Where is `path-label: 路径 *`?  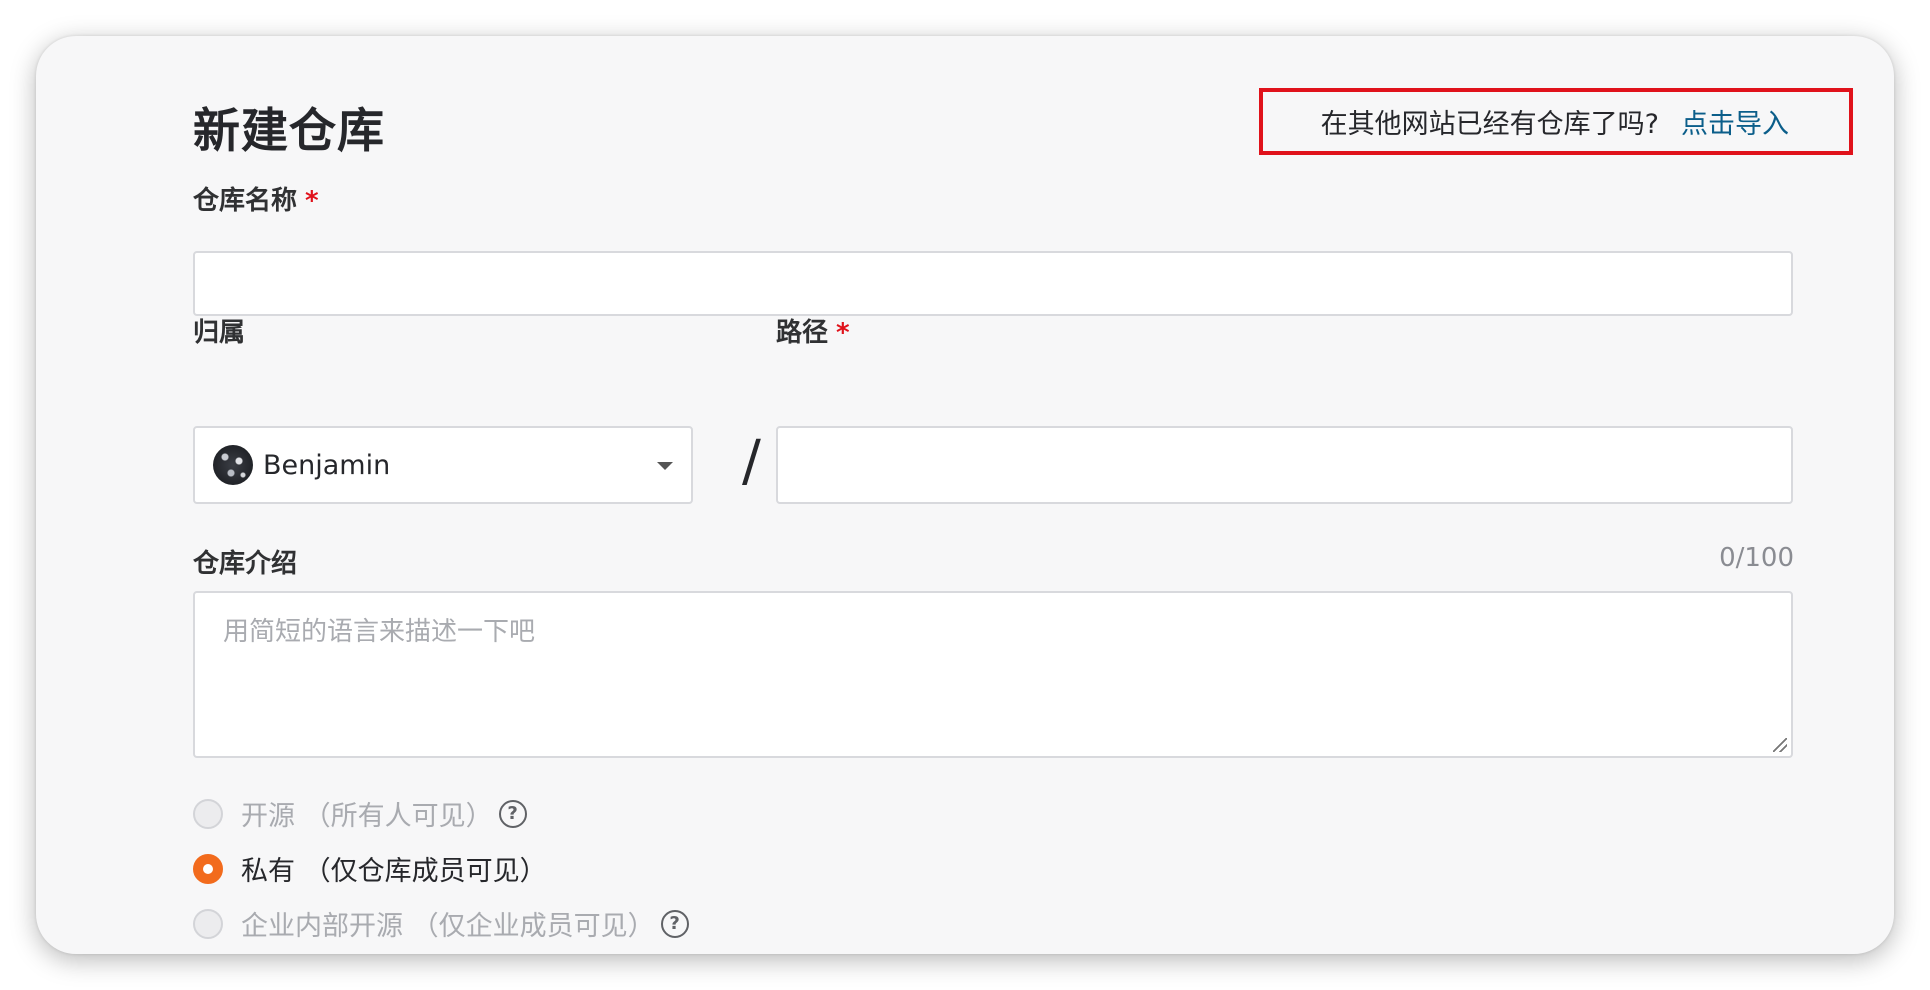
path-label: 路径 * is located at coordinates (813, 330).